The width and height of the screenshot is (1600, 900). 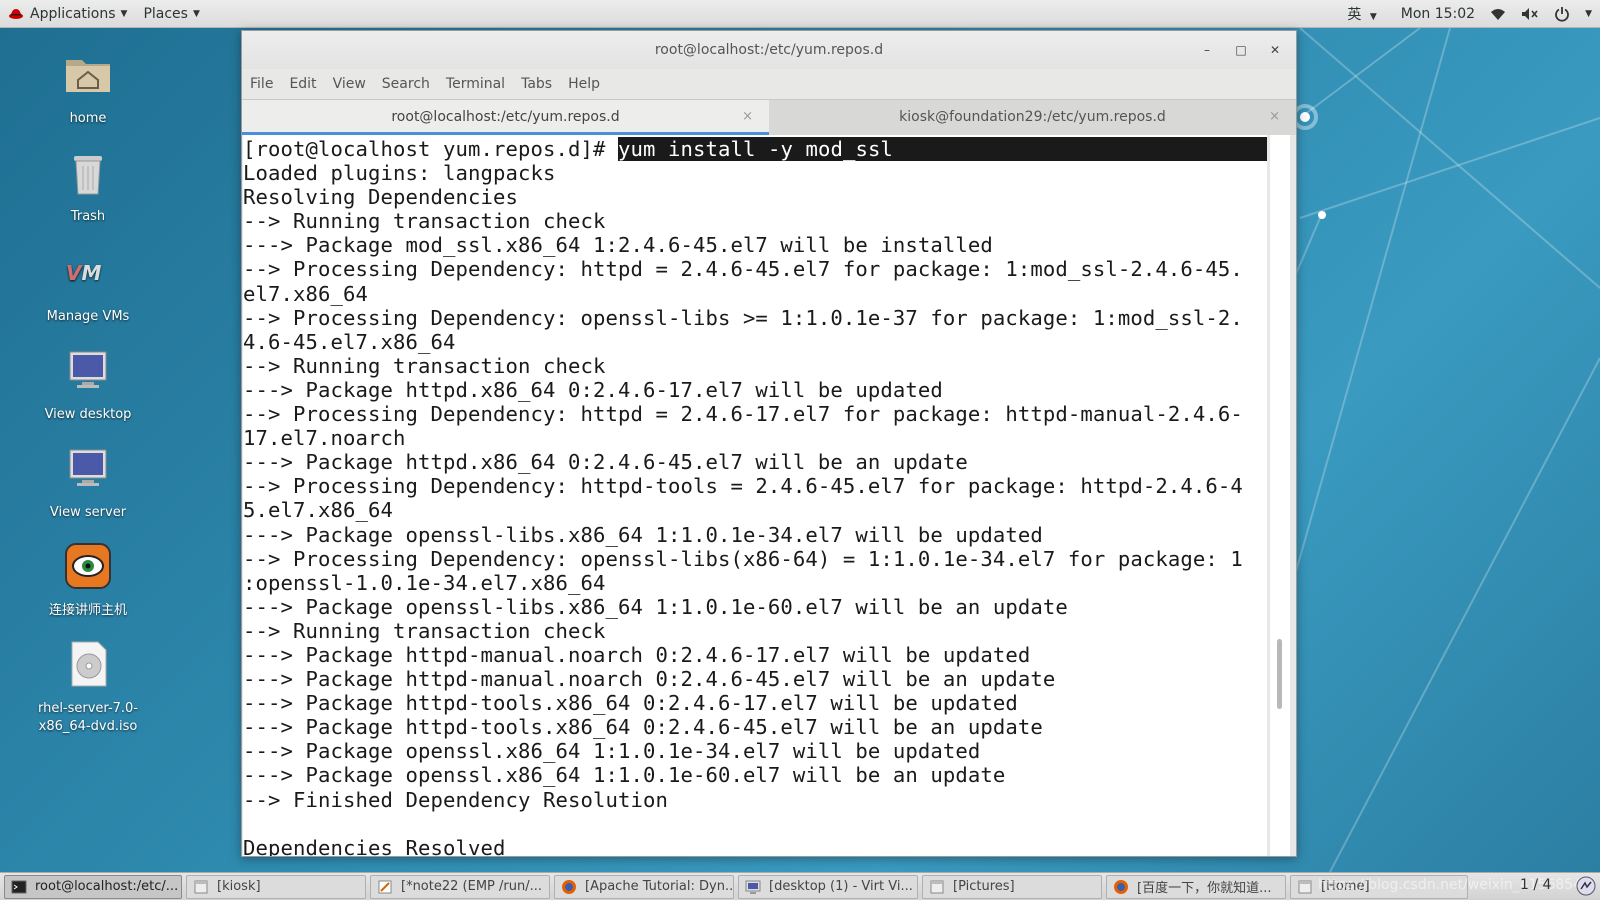 I want to click on tab-label: kiosk@foundation29:/etc/yum.repos.d, so click(x=1032, y=117).